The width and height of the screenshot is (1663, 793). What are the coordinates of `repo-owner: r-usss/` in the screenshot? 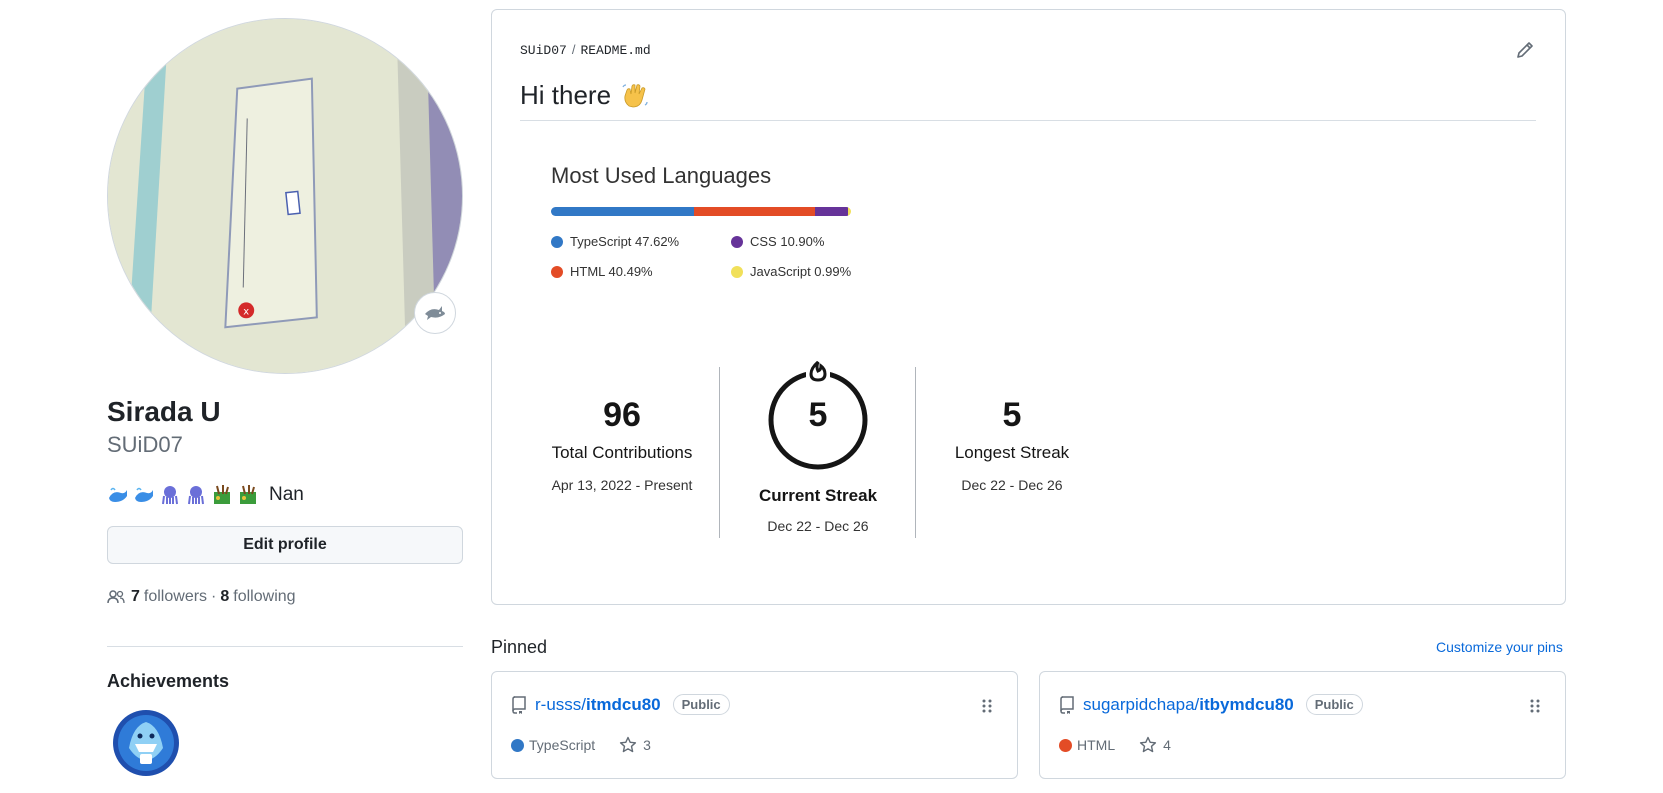 It's located at (560, 704).